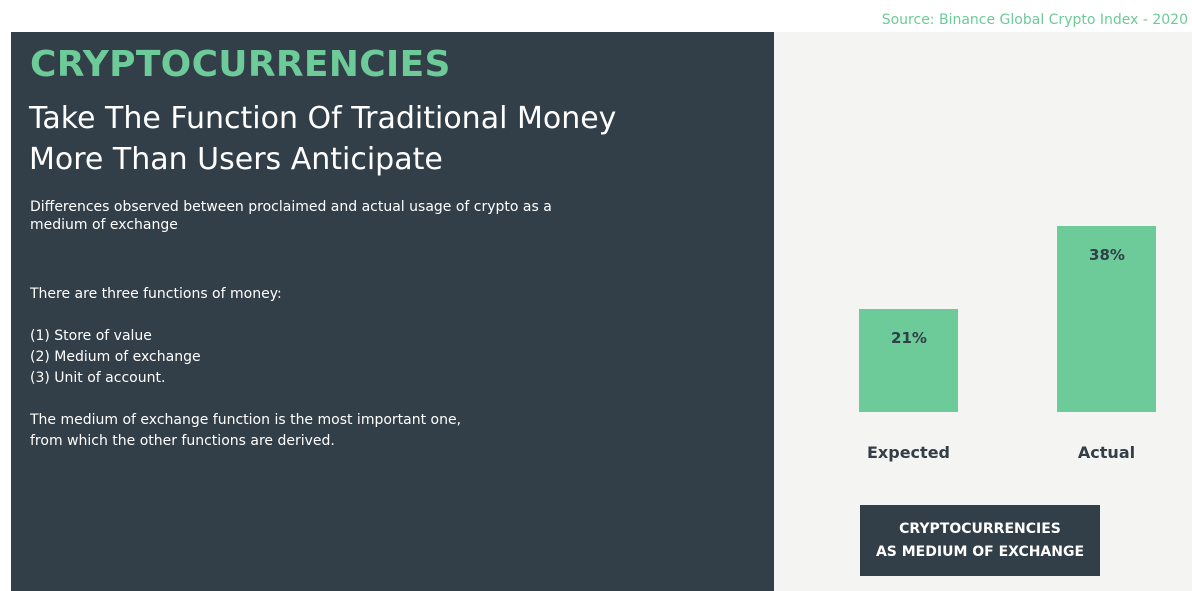 The height and width of the screenshot is (591, 1192). Describe the element at coordinates (1106, 452) in the screenshot. I see `category-label: Actual` at that location.